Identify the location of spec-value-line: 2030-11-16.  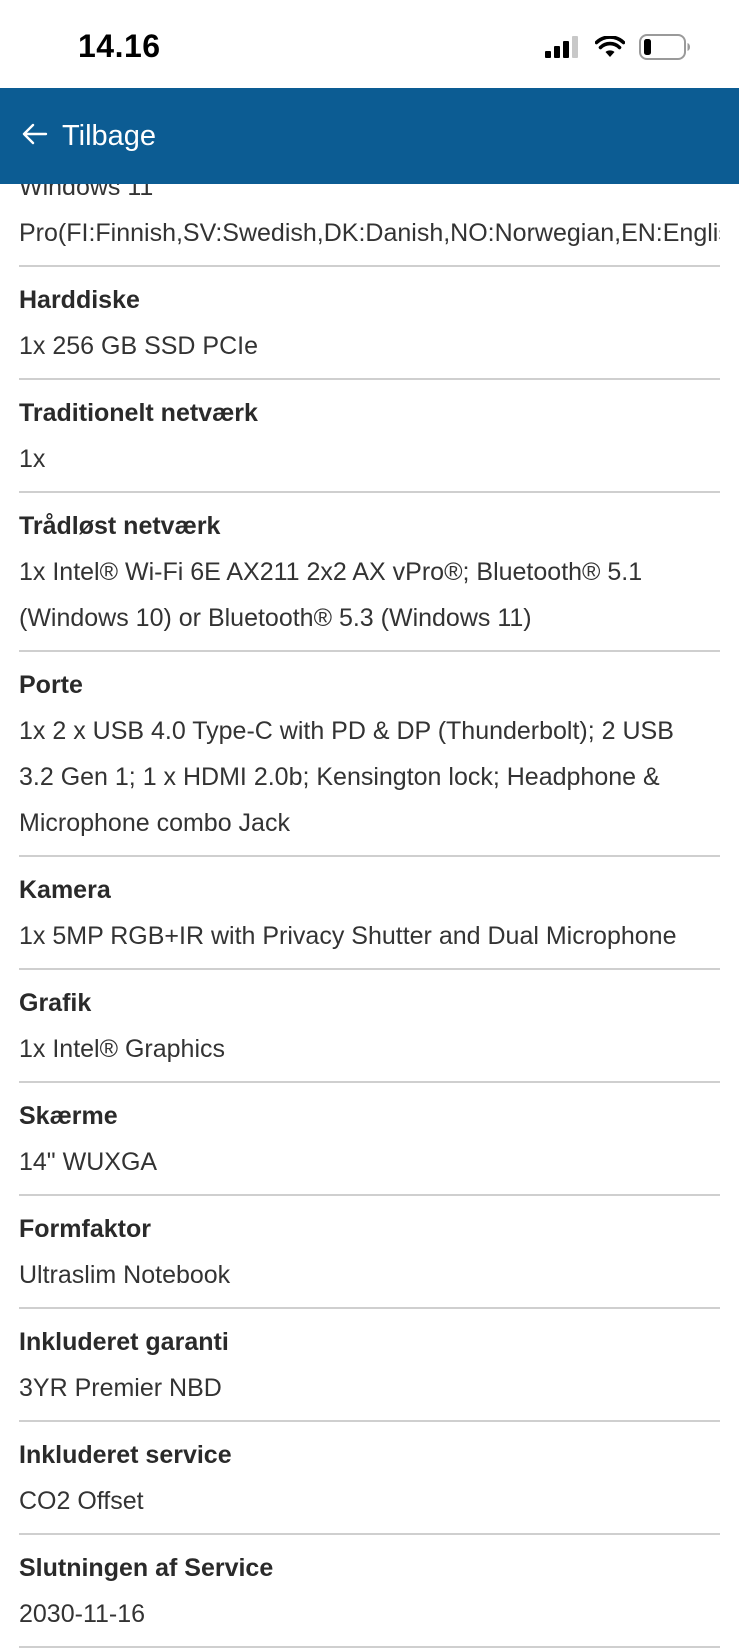
(82, 1614).